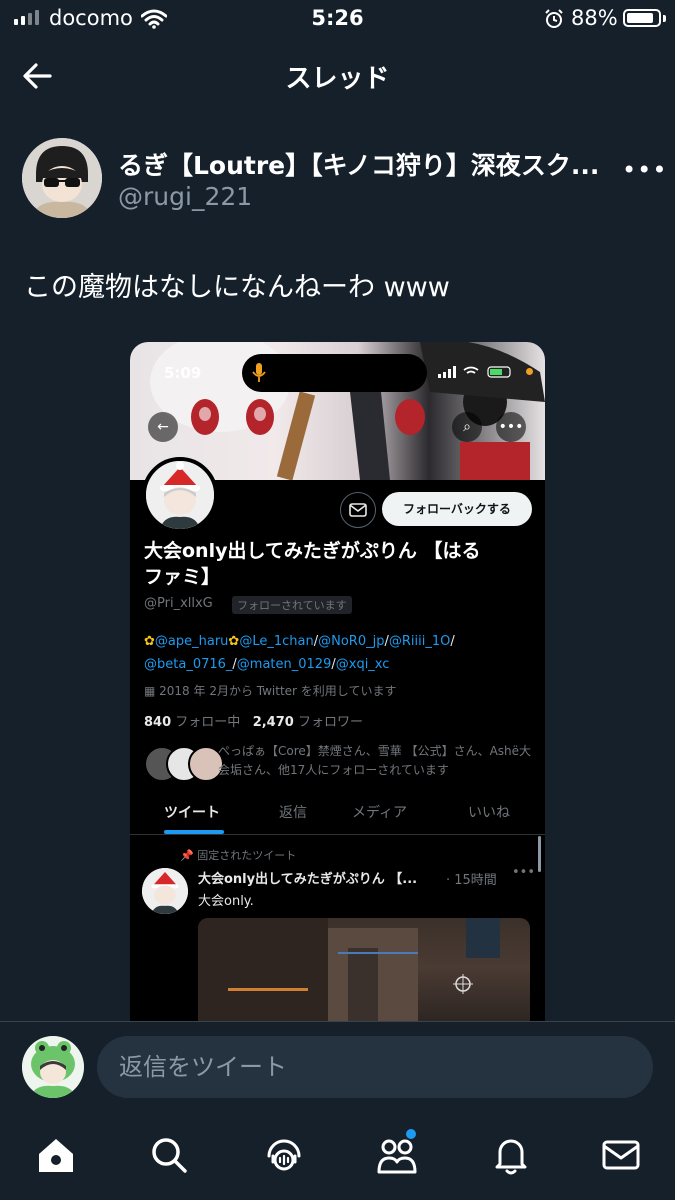 This screenshot has width=675, height=1200. I want to click on embedded-avatar-art, so click(180, 495).